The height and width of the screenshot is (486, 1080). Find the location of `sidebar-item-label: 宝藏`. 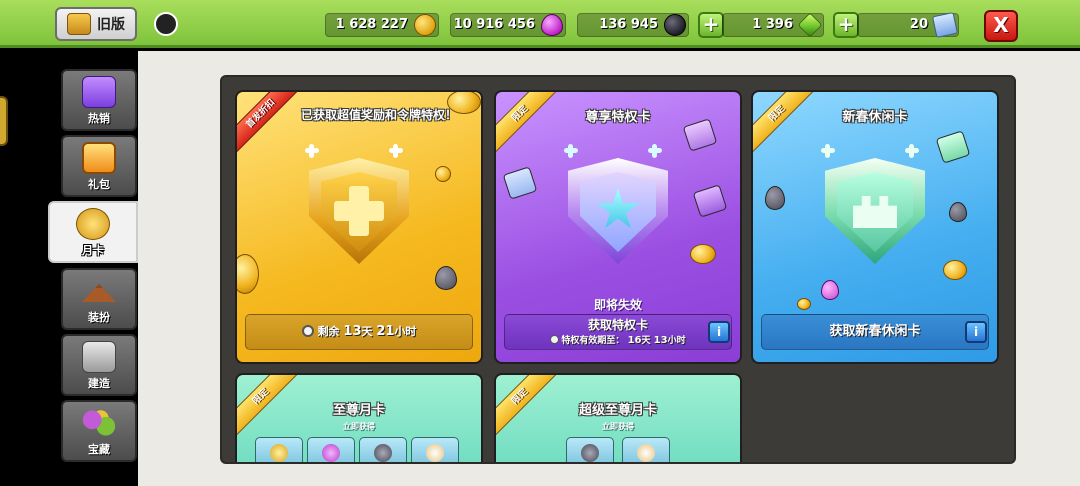

sidebar-item-label: 宝藏 is located at coordinates (99, 449).